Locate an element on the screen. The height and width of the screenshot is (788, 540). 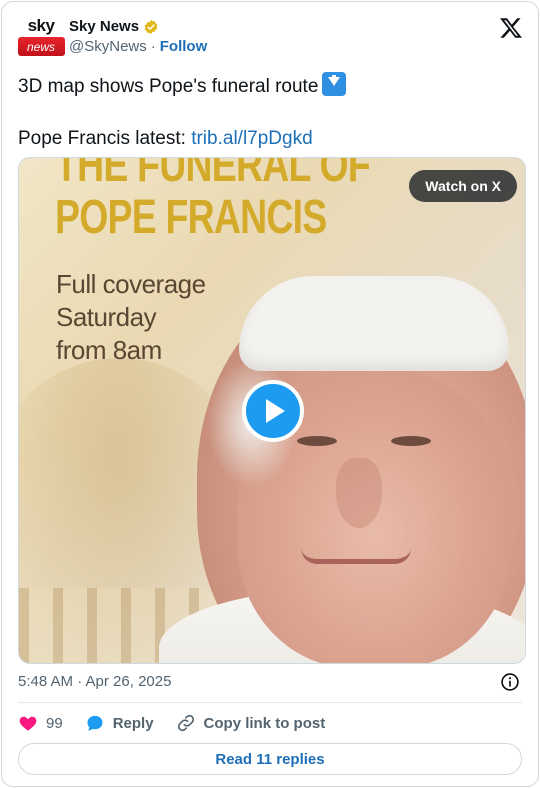
link-icon is located at coordinates (185, 723).